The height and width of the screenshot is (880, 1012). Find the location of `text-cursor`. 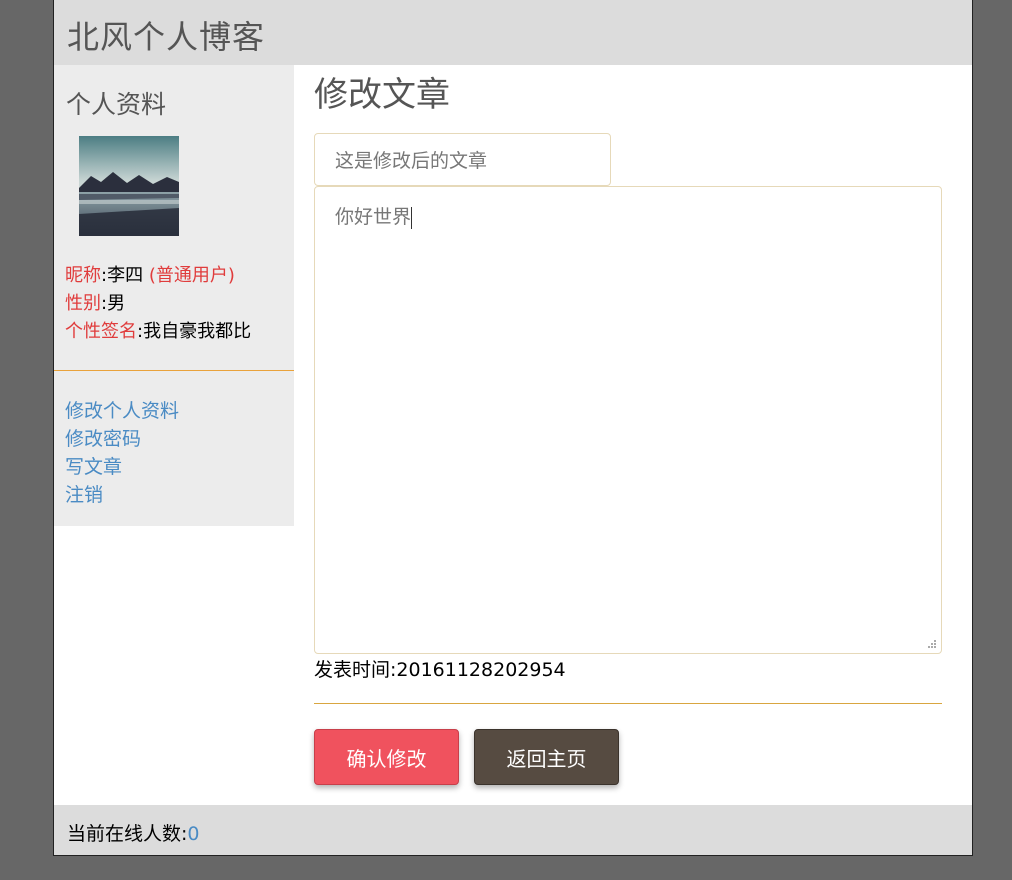

text-cursor is located at coordinates (412, 217).